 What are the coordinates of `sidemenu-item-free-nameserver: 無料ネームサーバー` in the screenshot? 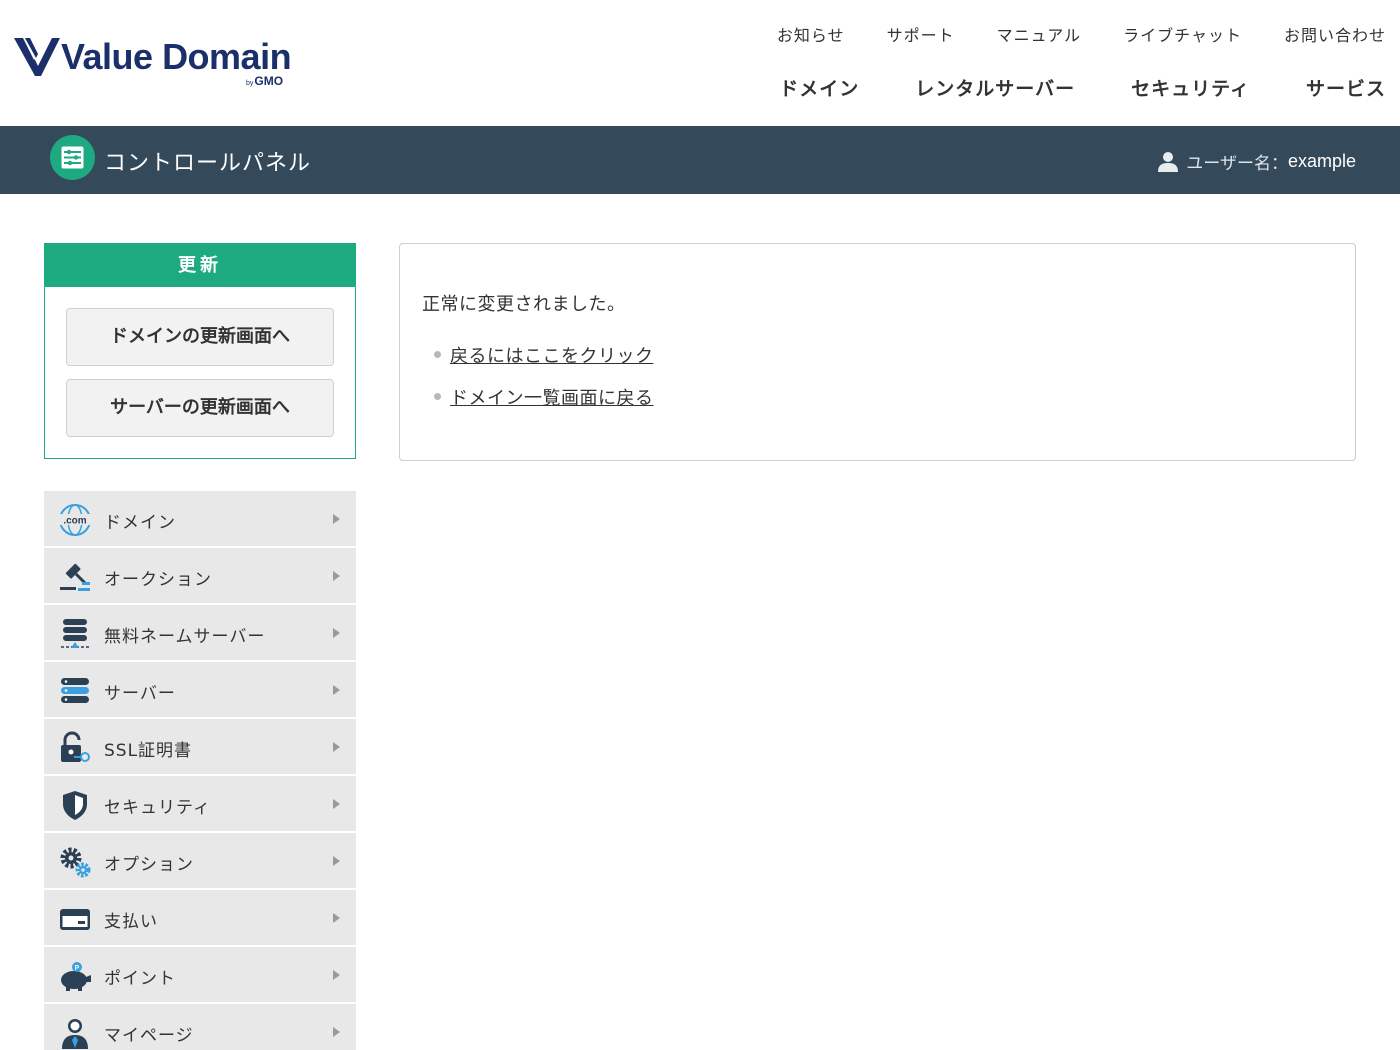 It's located at (200, 633).